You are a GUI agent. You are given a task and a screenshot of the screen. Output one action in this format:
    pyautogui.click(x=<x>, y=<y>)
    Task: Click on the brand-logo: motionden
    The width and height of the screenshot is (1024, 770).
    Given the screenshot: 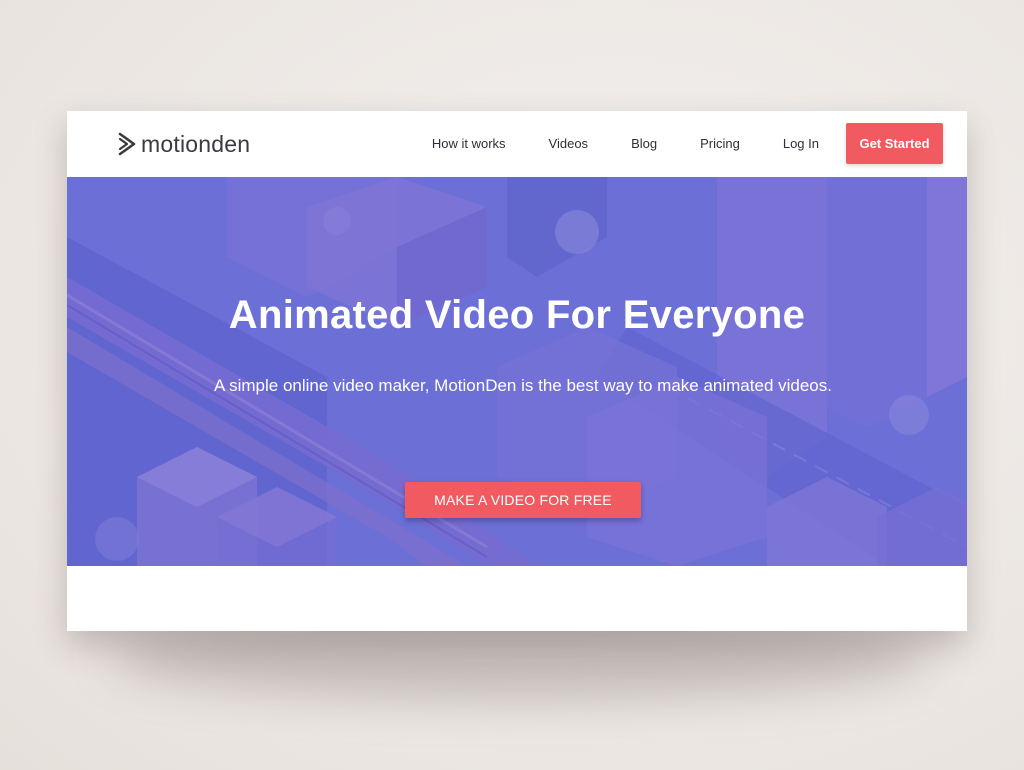 What is the action you would take?
    pyautogui.click(x=183, y=144)
    